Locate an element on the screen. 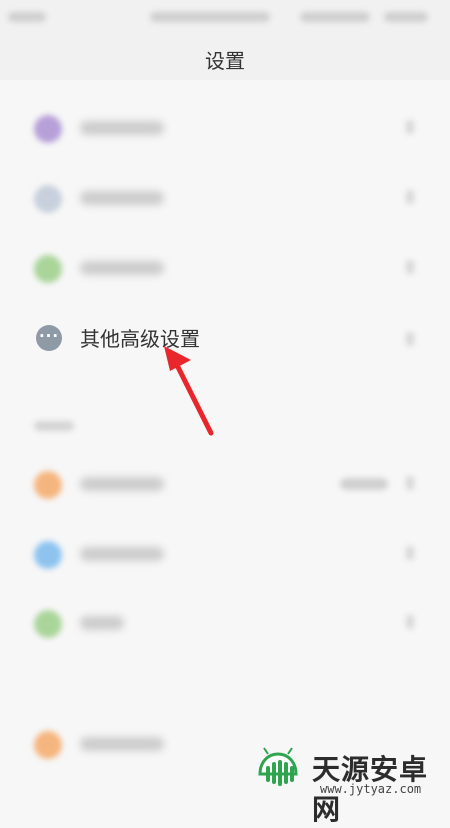  watermark-url: www.jytyaz.com is located at coordinates (371, 789).